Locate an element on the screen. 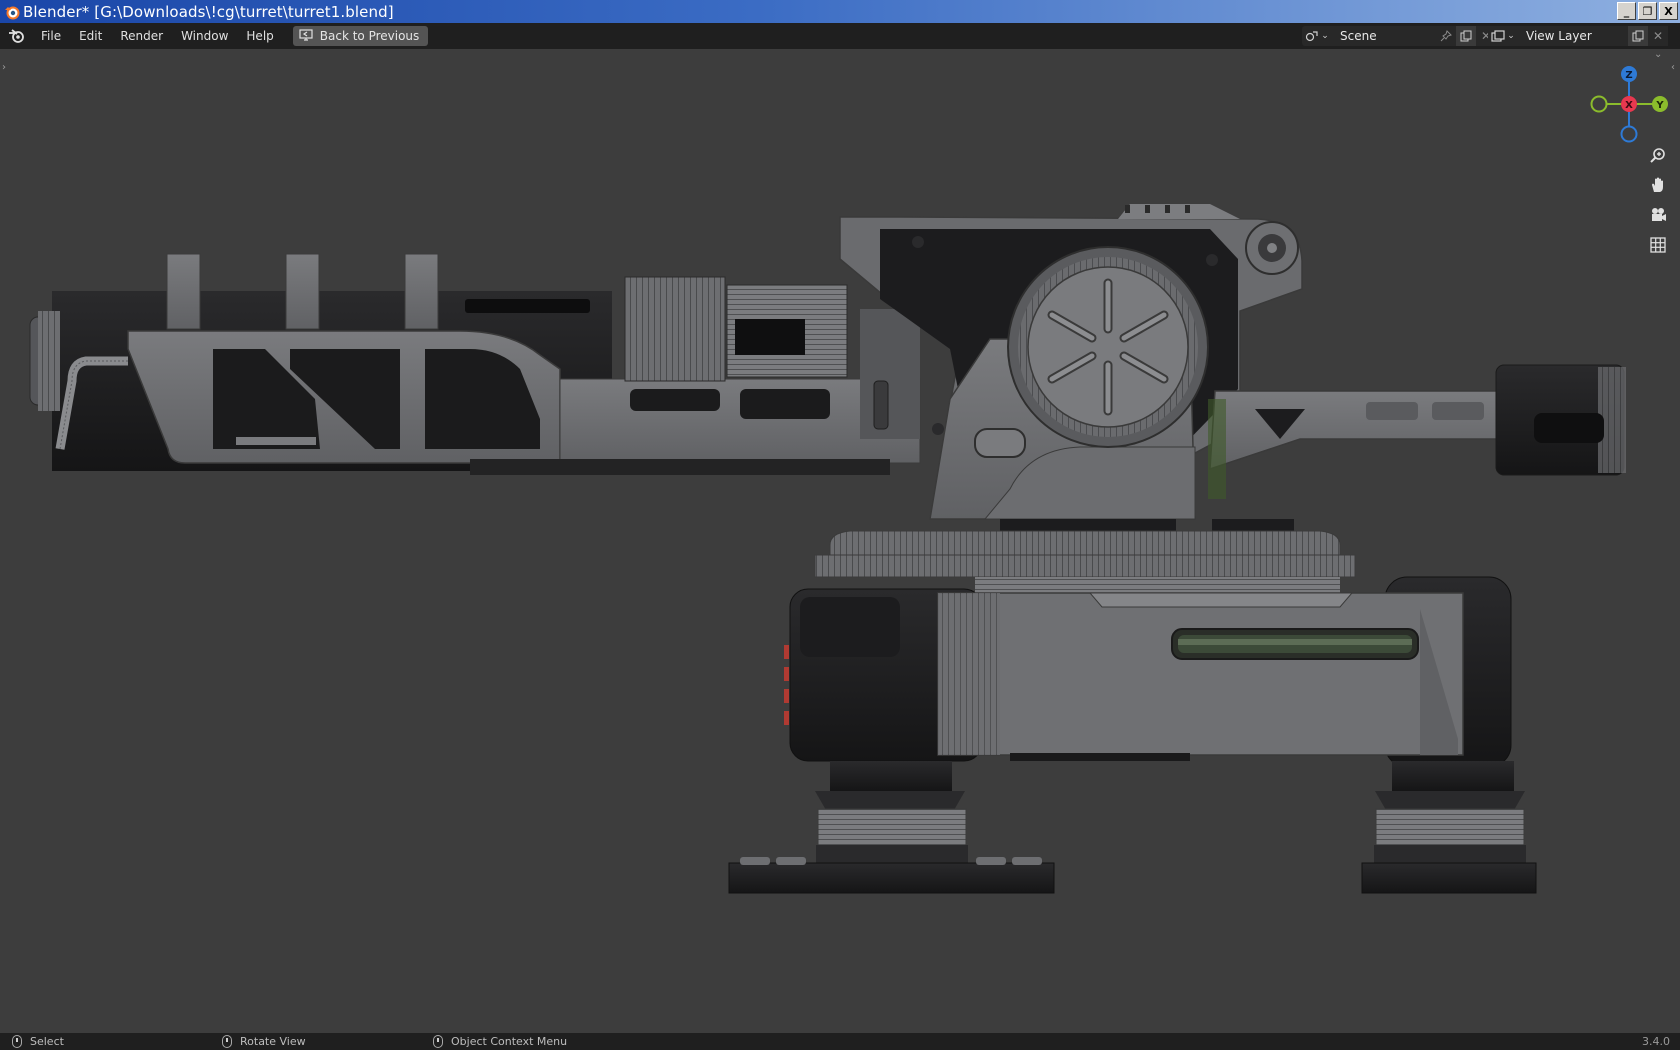 The image size is (1680, 1050). status-context-menu: Object Context Menu is located at coordinates (500, 1041).